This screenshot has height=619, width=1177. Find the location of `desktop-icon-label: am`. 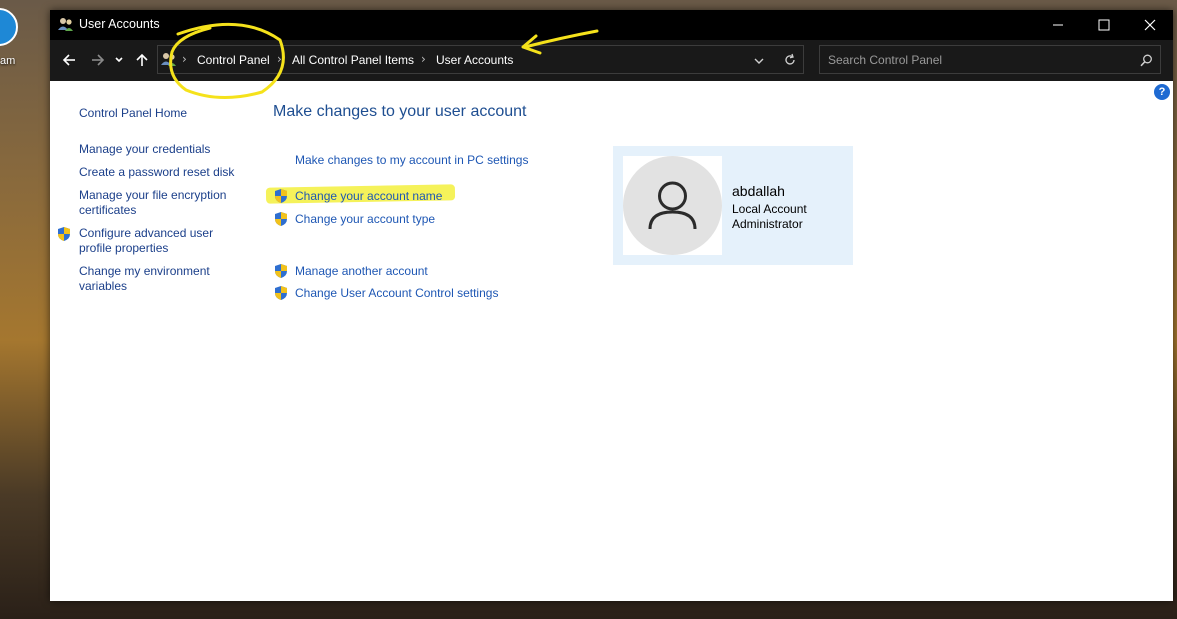

desktop-icon-label: am is located at coordinates (8, 61).